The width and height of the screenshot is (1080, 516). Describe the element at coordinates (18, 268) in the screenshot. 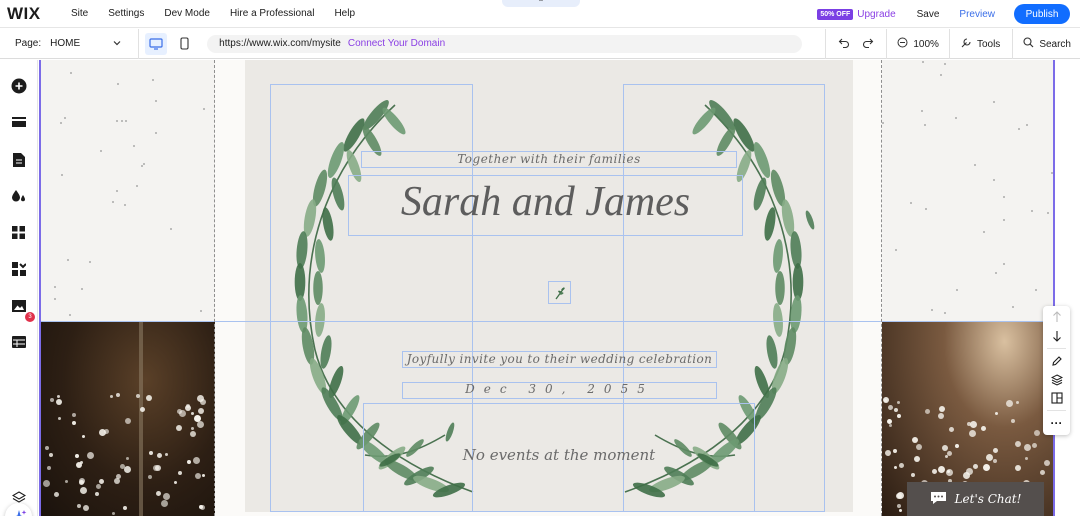

I see `business-apps-icon` at that location.